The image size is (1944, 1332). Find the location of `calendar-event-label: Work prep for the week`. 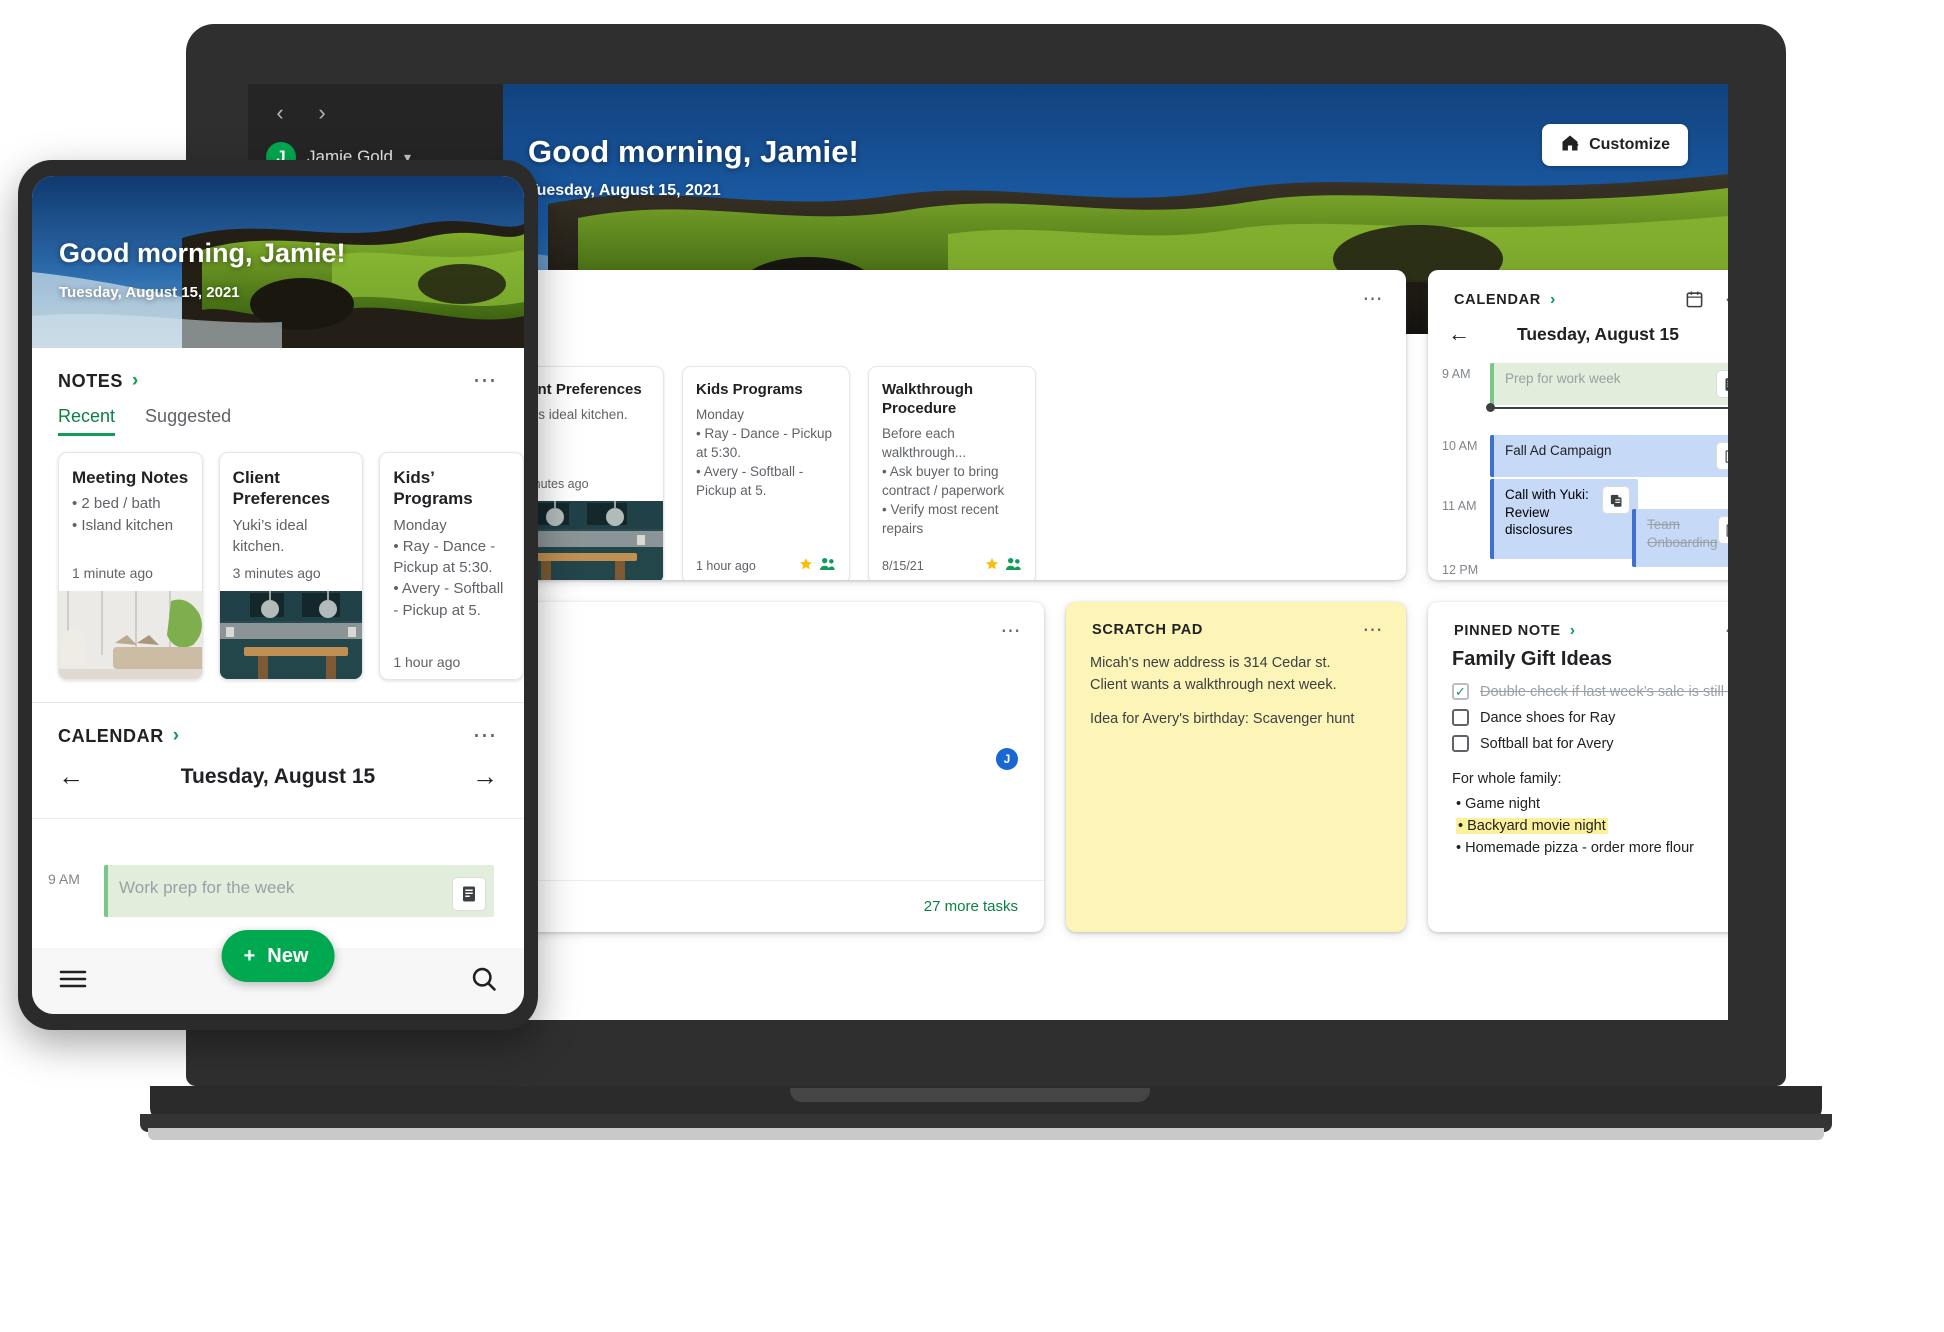

calendar-event-label: Work prep for the week is located at coordinates (207, 887).